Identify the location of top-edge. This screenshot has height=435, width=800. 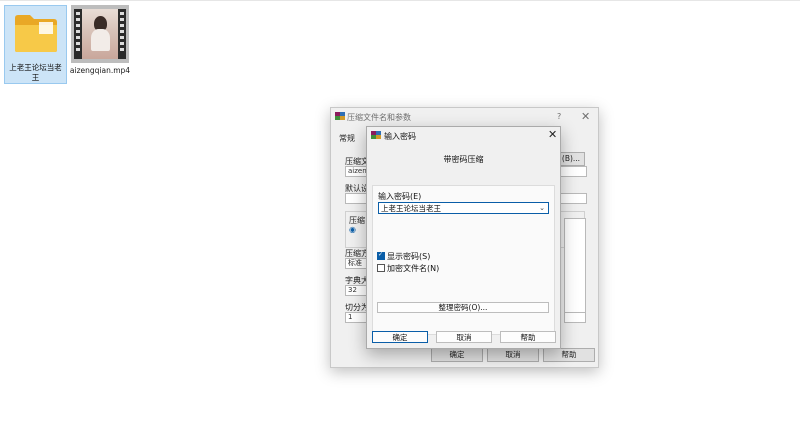
(400, 0).